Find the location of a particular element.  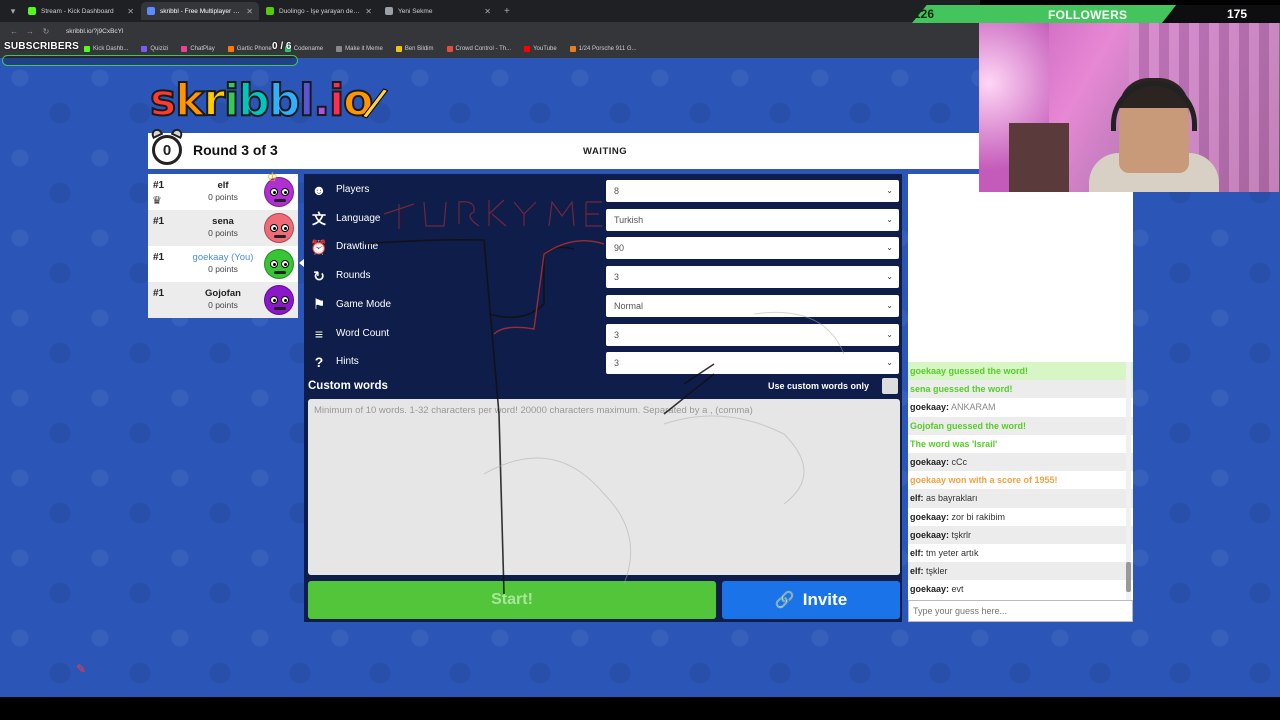

chat-author: elf: is located at coordinates (917, 552).